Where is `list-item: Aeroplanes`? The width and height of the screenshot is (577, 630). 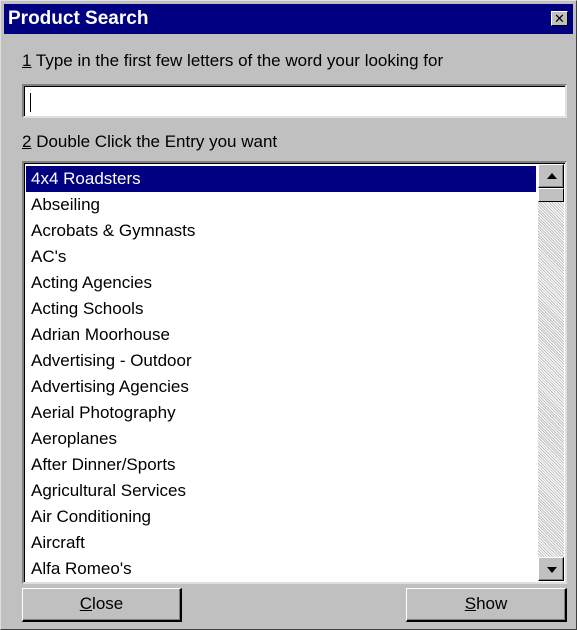
list-item: Aeroplanes is located at coordinates (281, 439).